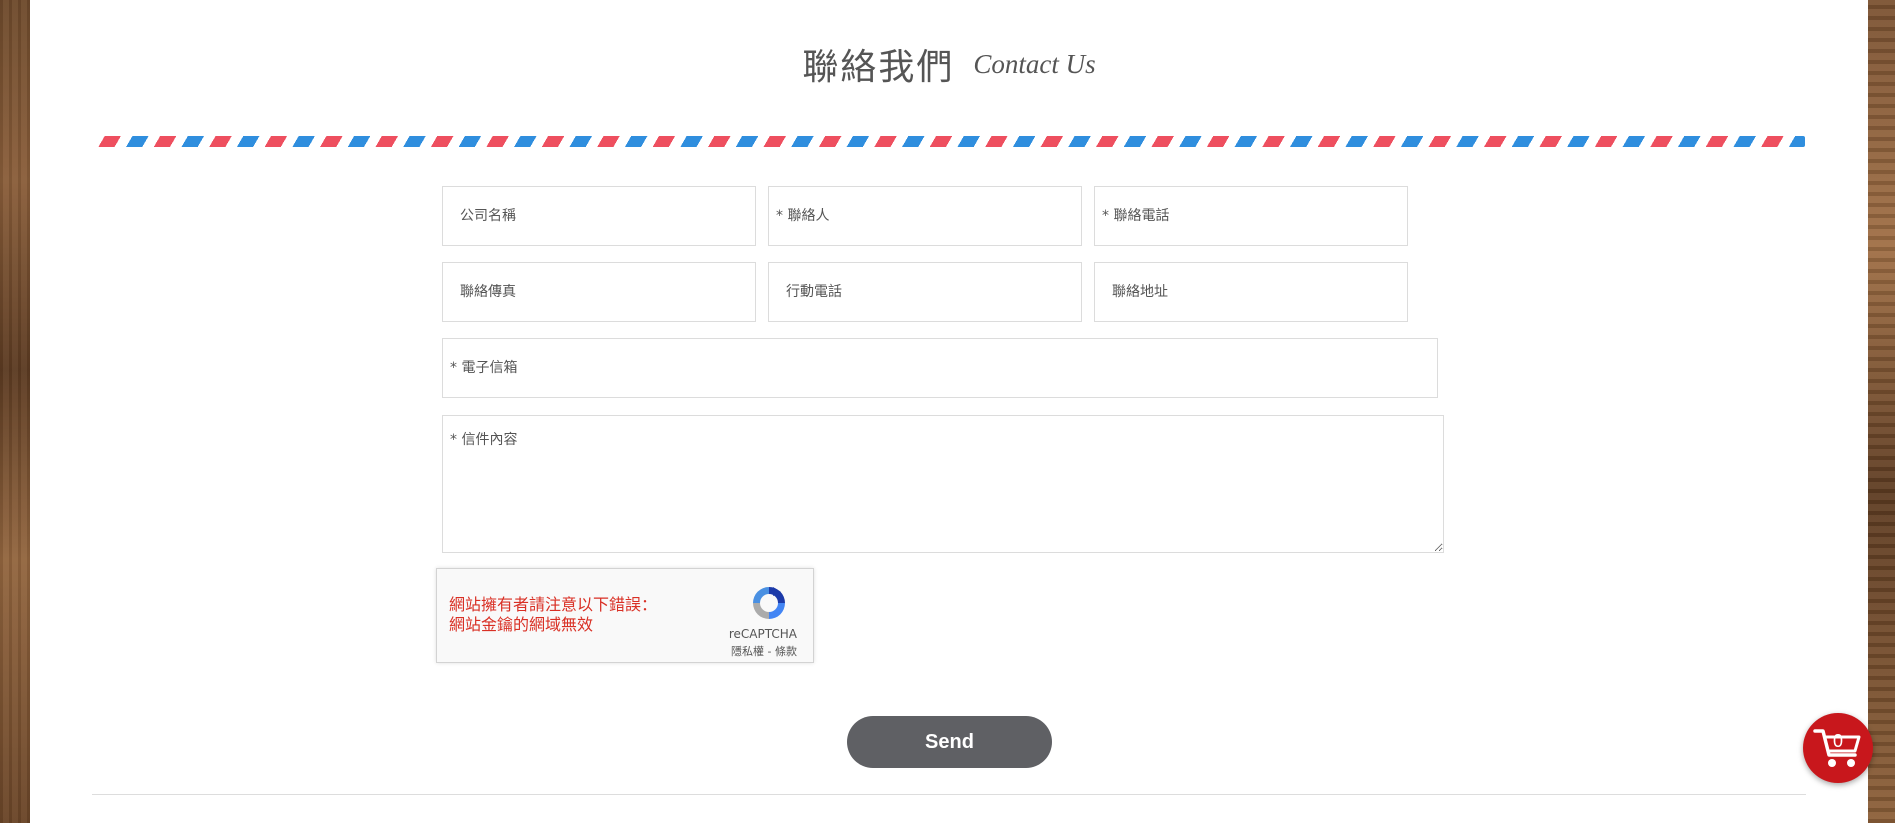 The image size is (1895, 823). I want to click on page-title-chinese: 聯絡我們, so click(878, 67).